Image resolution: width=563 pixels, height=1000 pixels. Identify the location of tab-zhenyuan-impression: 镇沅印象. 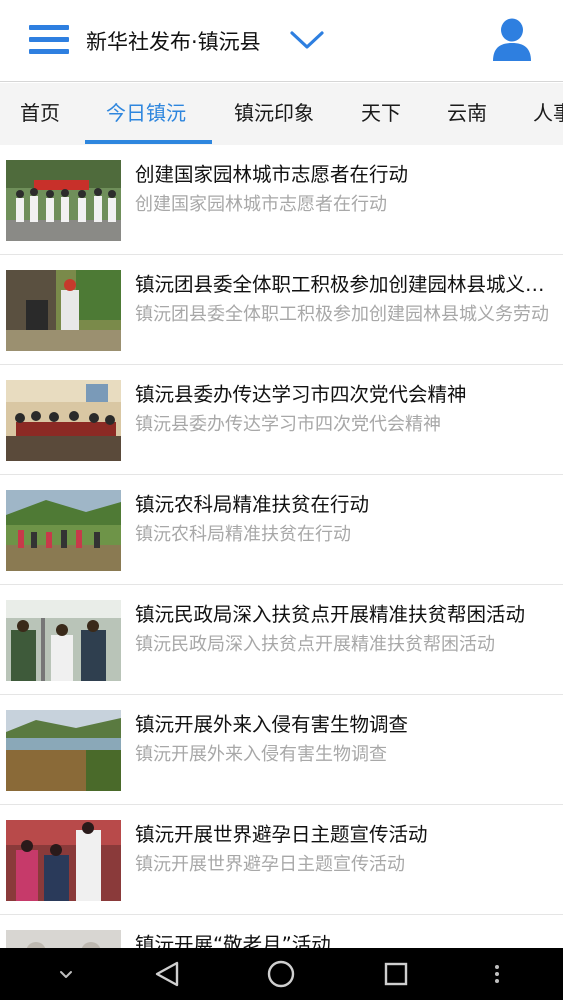
(274, 114).